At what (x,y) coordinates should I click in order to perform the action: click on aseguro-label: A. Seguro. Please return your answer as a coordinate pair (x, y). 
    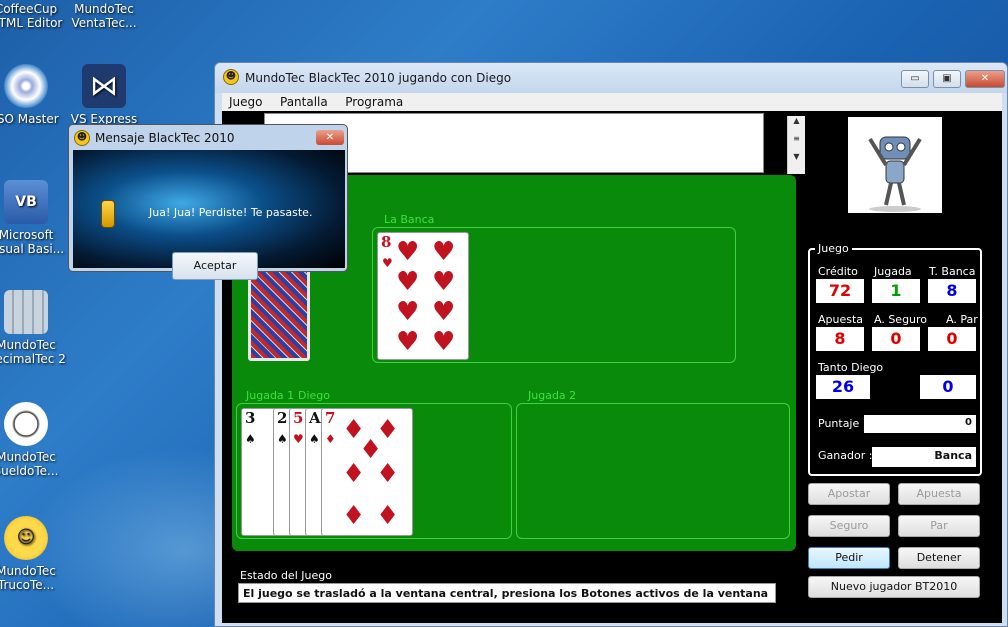
    Looking at the image, I should click on (901, 319).